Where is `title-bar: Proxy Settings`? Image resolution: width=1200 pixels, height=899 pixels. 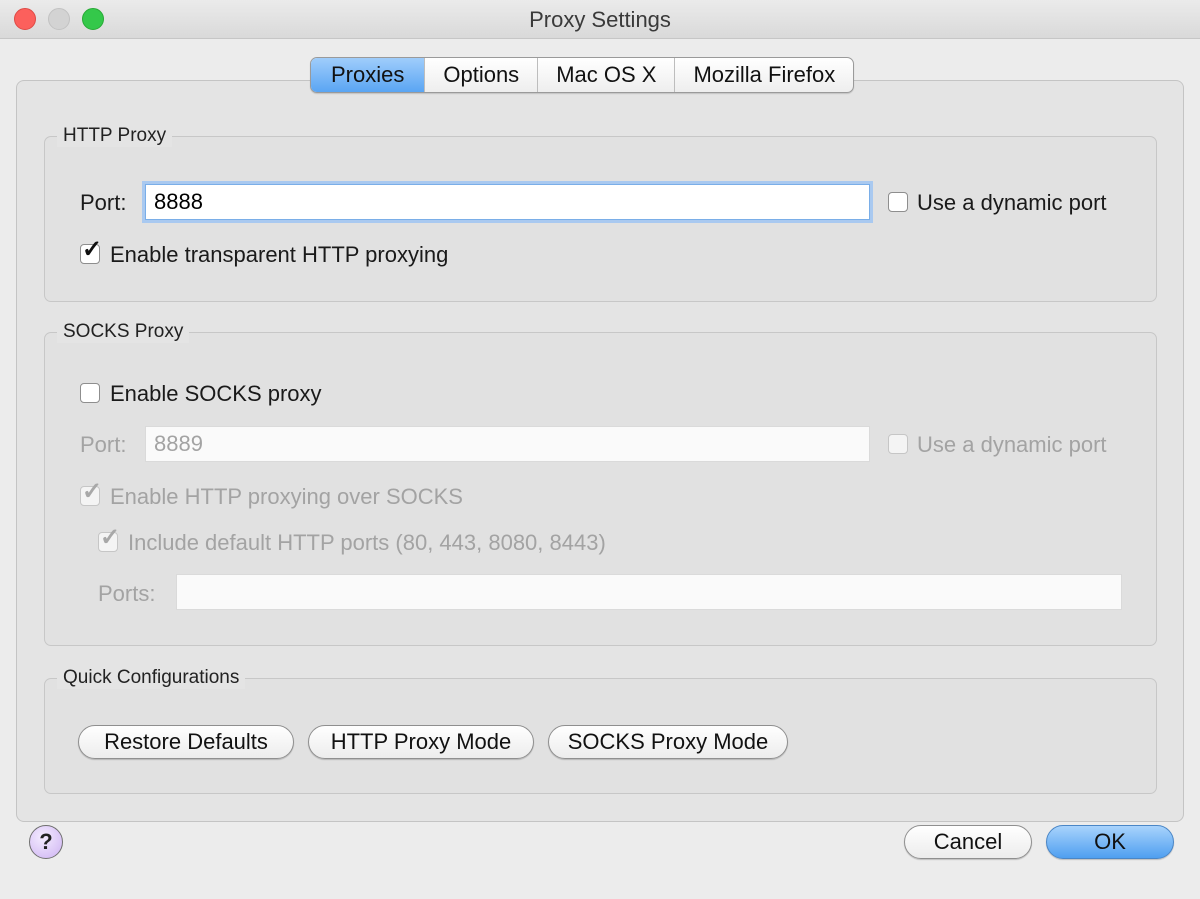 title-bar: Proxy Settings is located at coordinates (600, 19).